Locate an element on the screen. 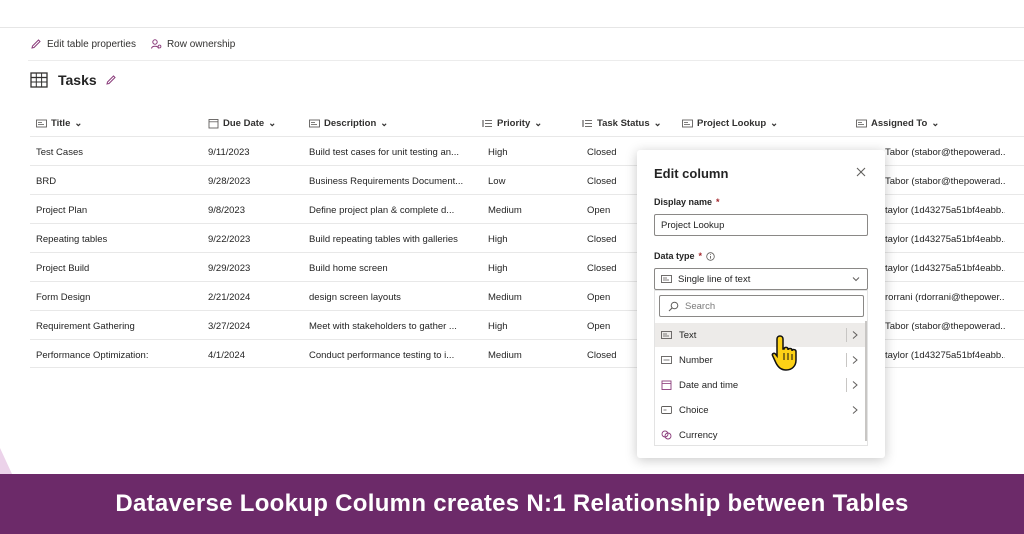 The height and width of the screenshot is (534, 1024). cell-due-date: 9/11/2023 is located at coordinates (229, 152).